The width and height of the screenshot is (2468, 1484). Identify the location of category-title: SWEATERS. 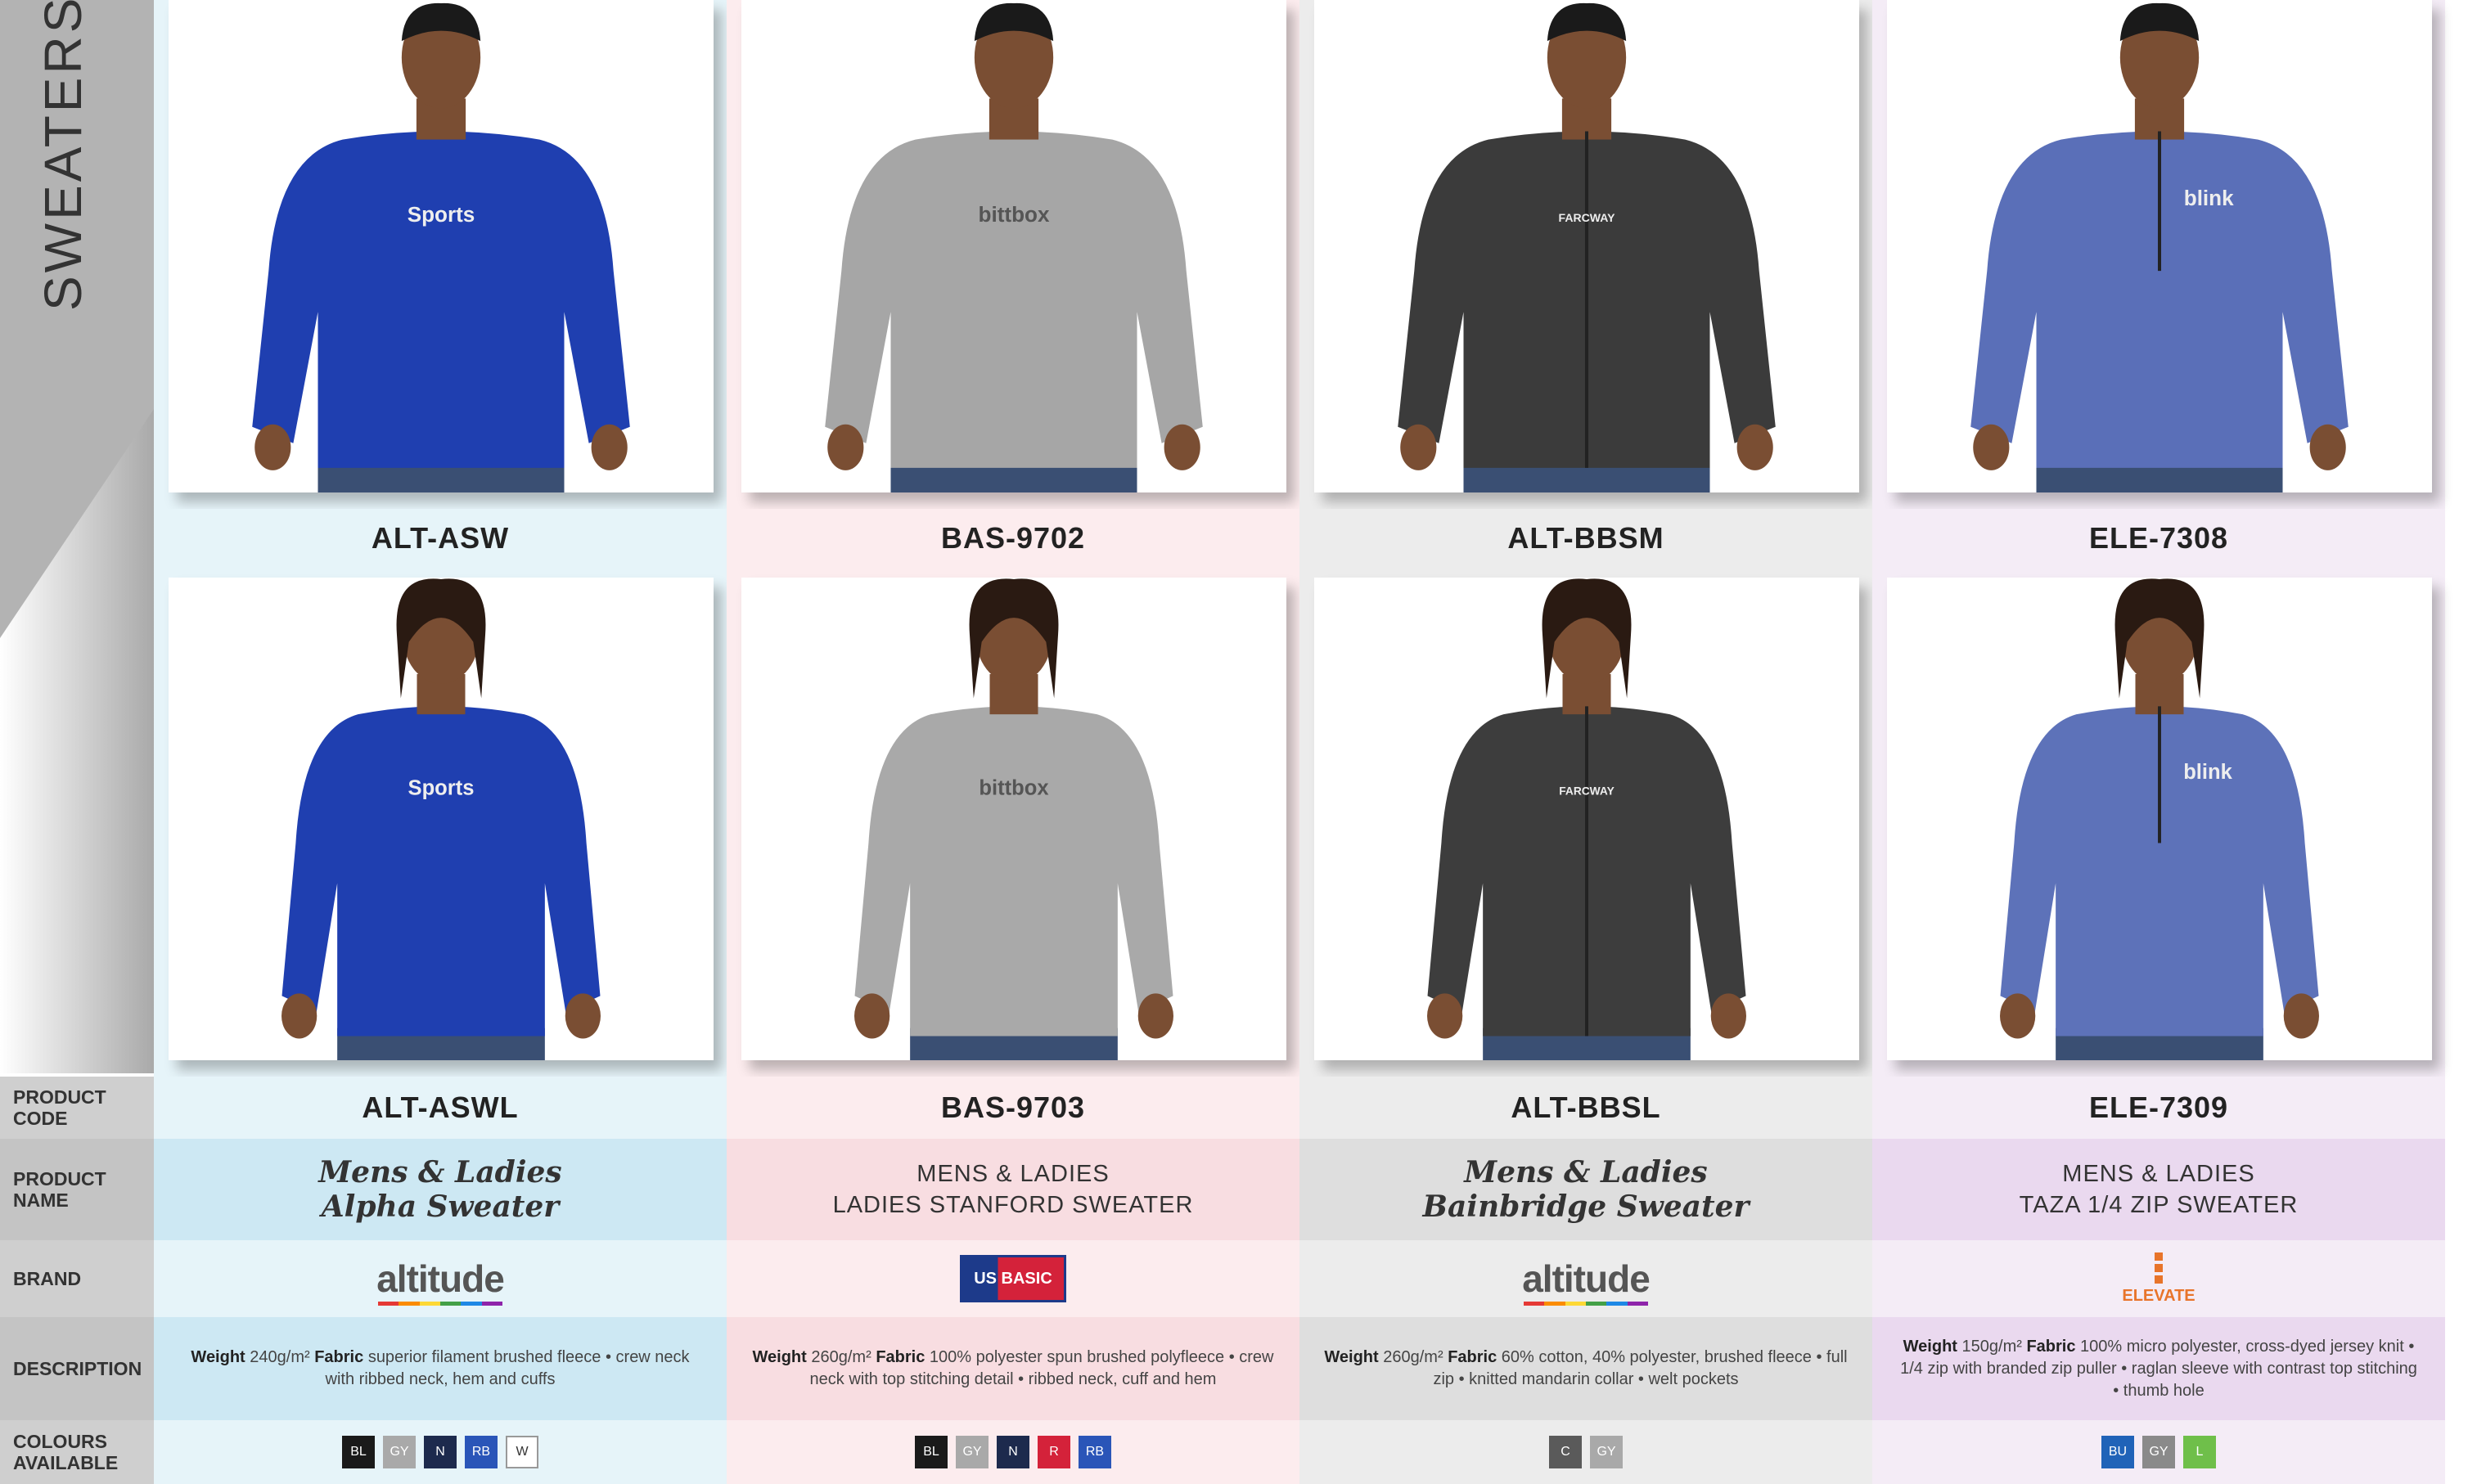
(63, 155).